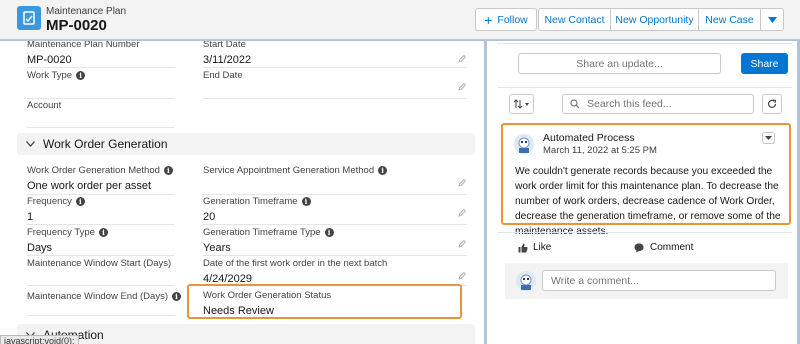 This screenshot has height=344, width=800. I want to click on field-label: End Date, so click(223, 75).